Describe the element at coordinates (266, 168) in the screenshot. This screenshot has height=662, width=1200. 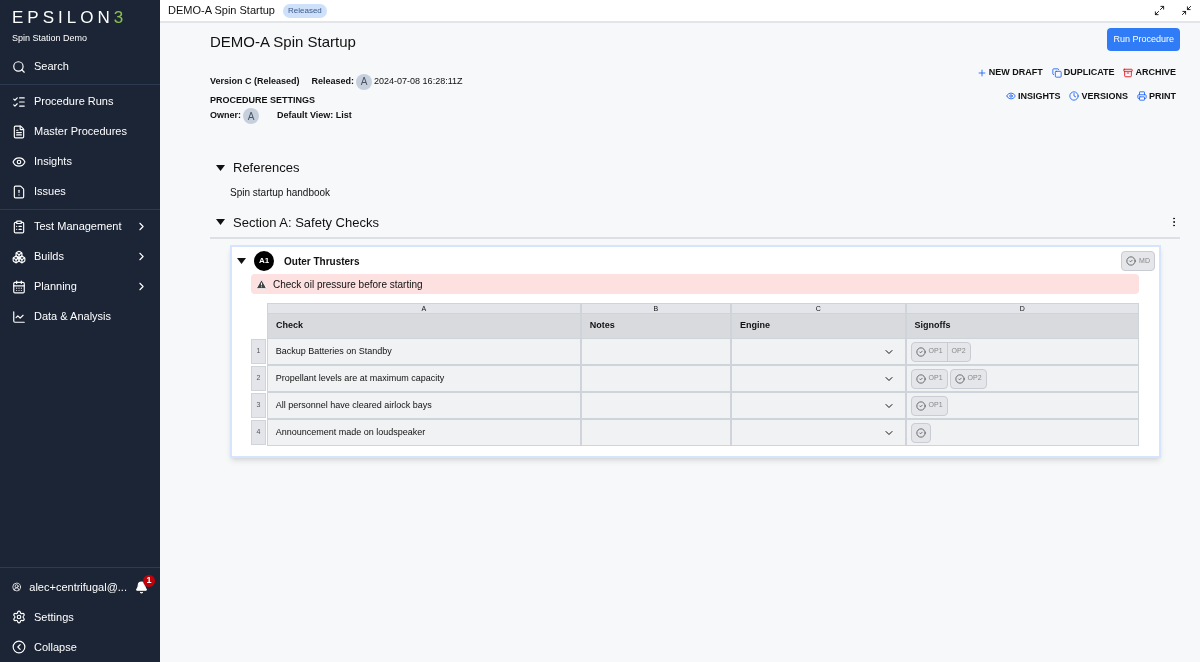
I see `references-heading: References` at that location.